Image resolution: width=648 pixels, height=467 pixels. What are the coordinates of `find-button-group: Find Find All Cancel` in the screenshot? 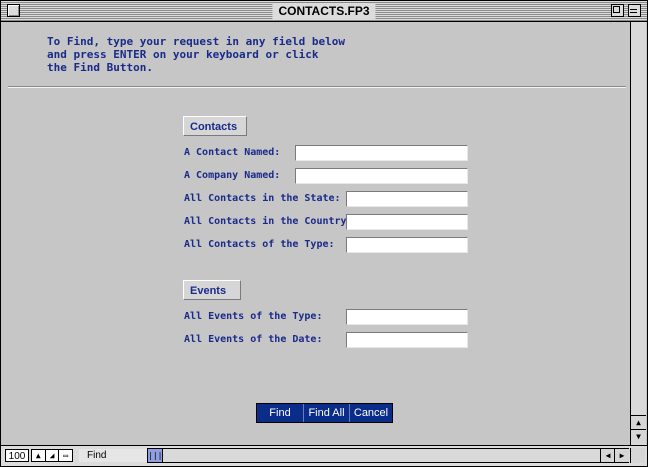 It's located at (324, 413).